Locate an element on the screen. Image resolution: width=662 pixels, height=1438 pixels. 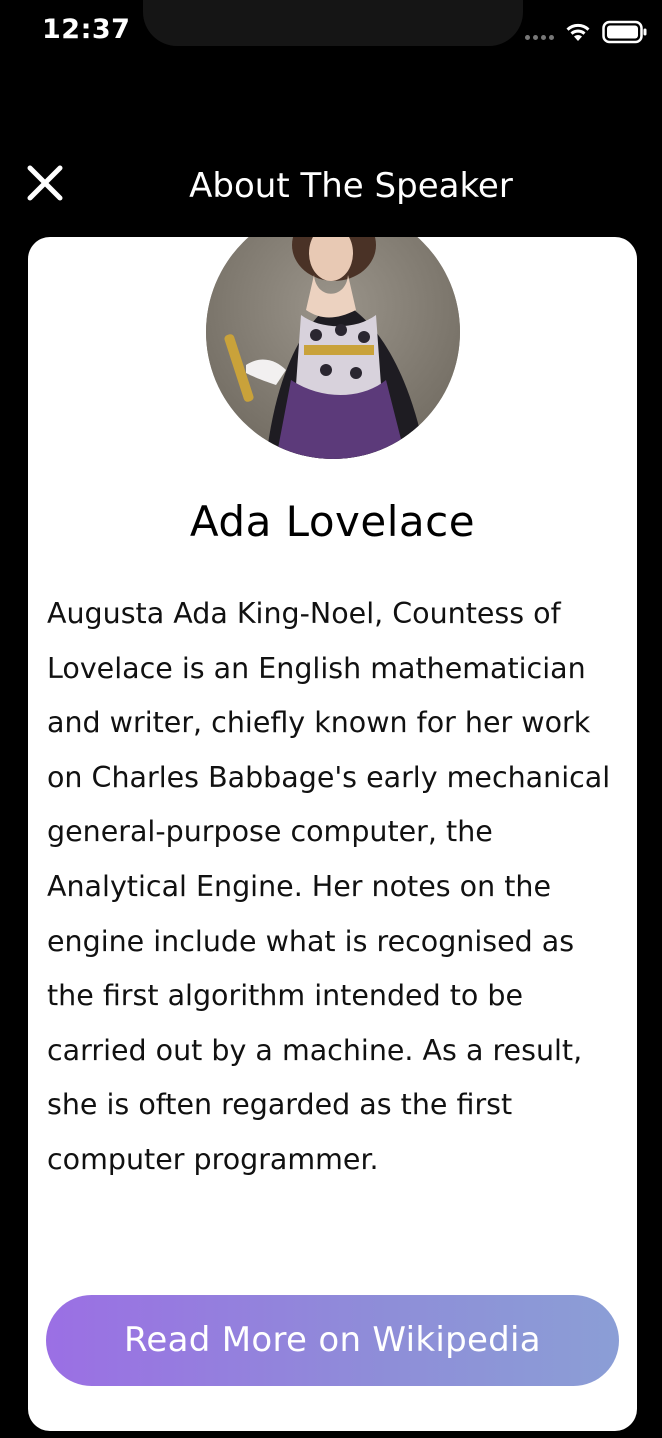
cellular-signal-icon is located at coordinates (539, 37).